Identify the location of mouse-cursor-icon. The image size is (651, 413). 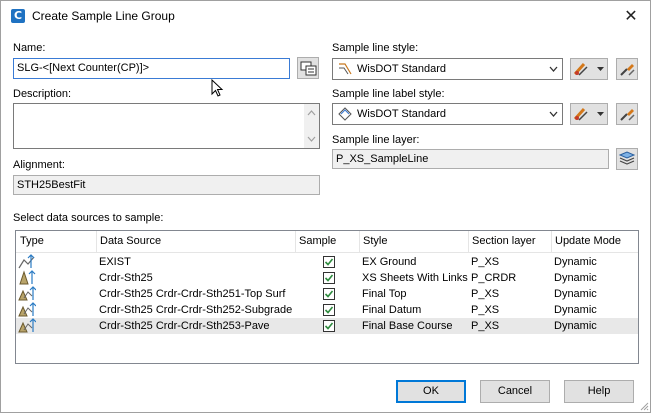
(217, 88).